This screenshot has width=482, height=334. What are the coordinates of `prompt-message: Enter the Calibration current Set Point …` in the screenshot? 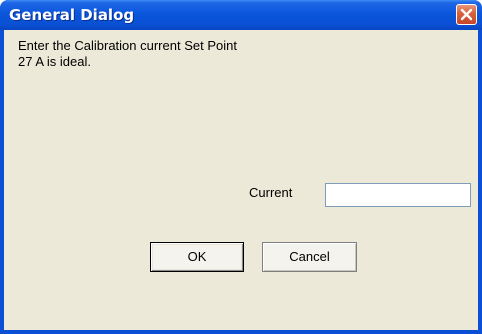 It's located at (127, 54).